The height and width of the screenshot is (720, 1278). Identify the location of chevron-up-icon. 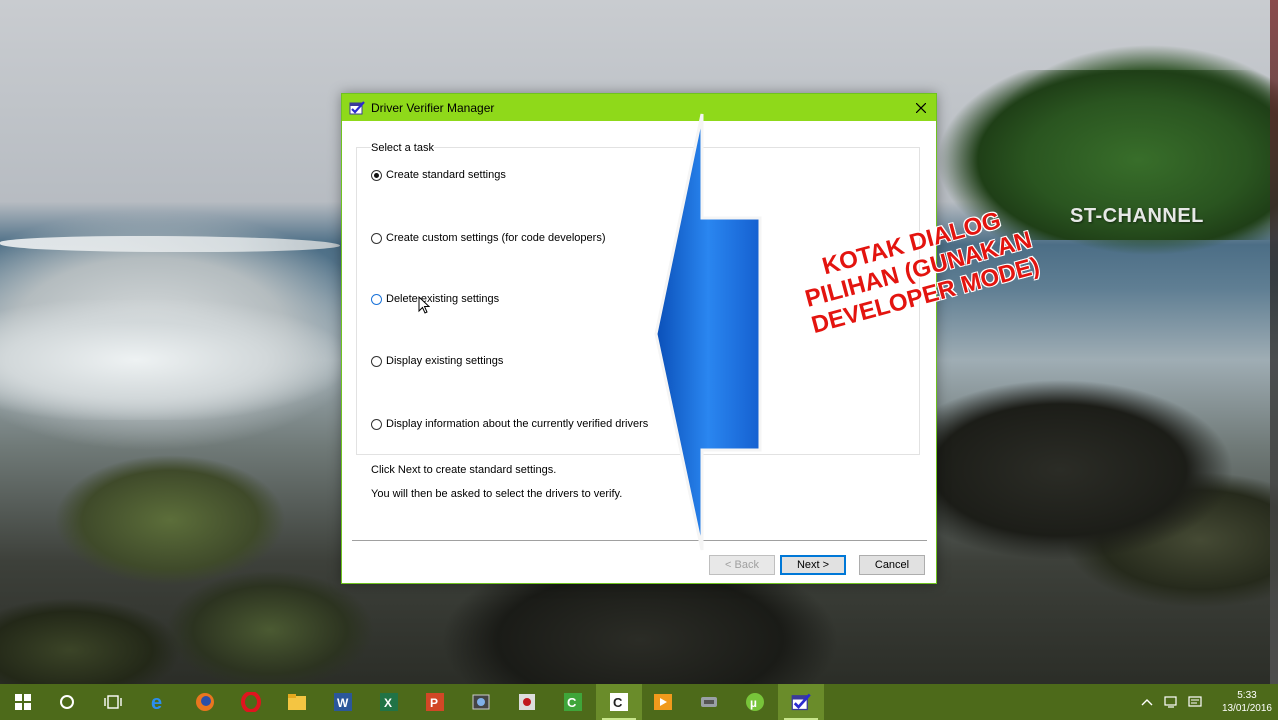
(1147, 702).